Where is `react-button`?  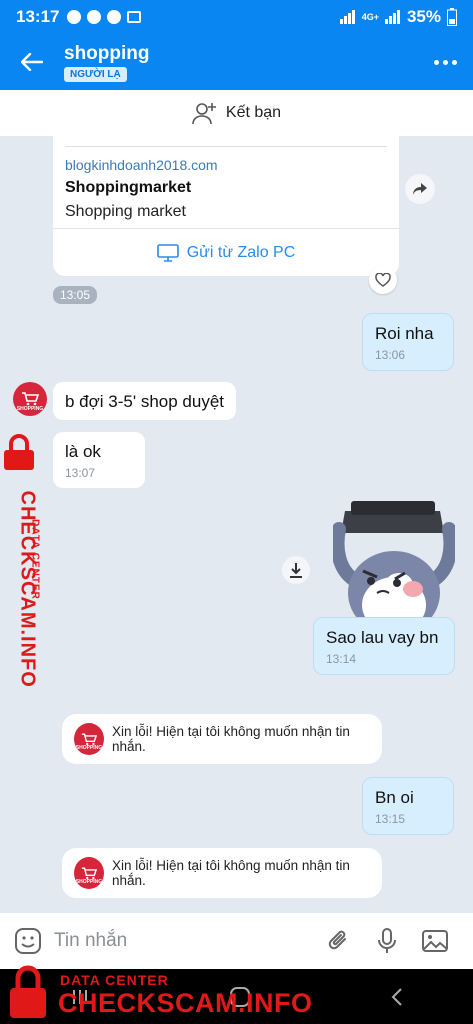 react-button is located at coordinates (383, 280).